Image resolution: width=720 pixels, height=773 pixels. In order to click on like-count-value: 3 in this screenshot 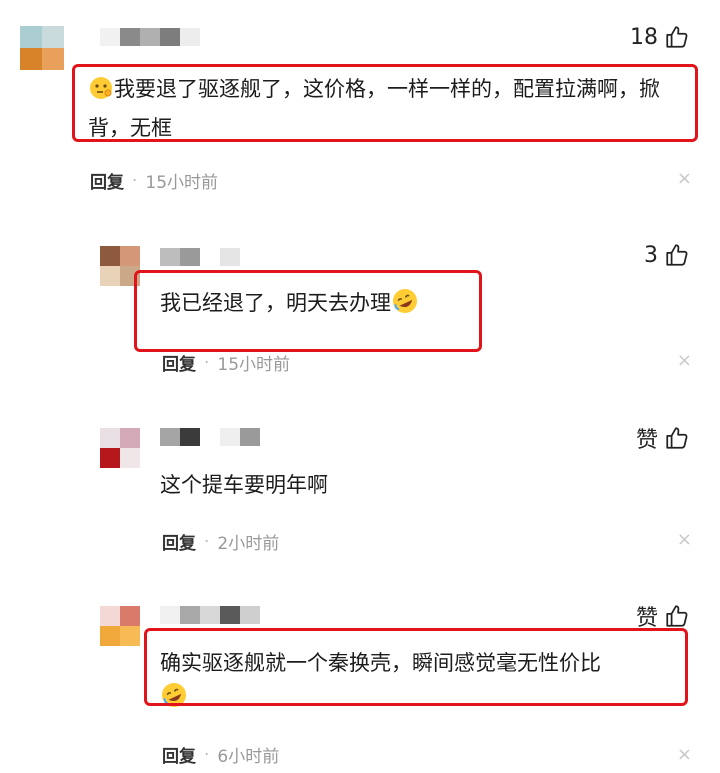, I will do `click(651, 255)`.